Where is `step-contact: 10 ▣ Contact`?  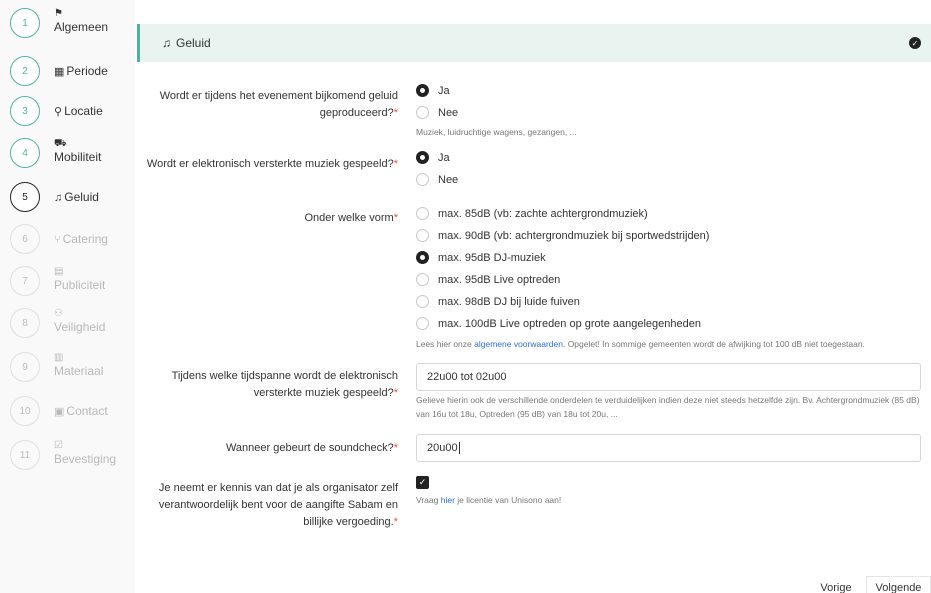 step-contact: 10 ▣ Contact is located at coordinates (72, 411).